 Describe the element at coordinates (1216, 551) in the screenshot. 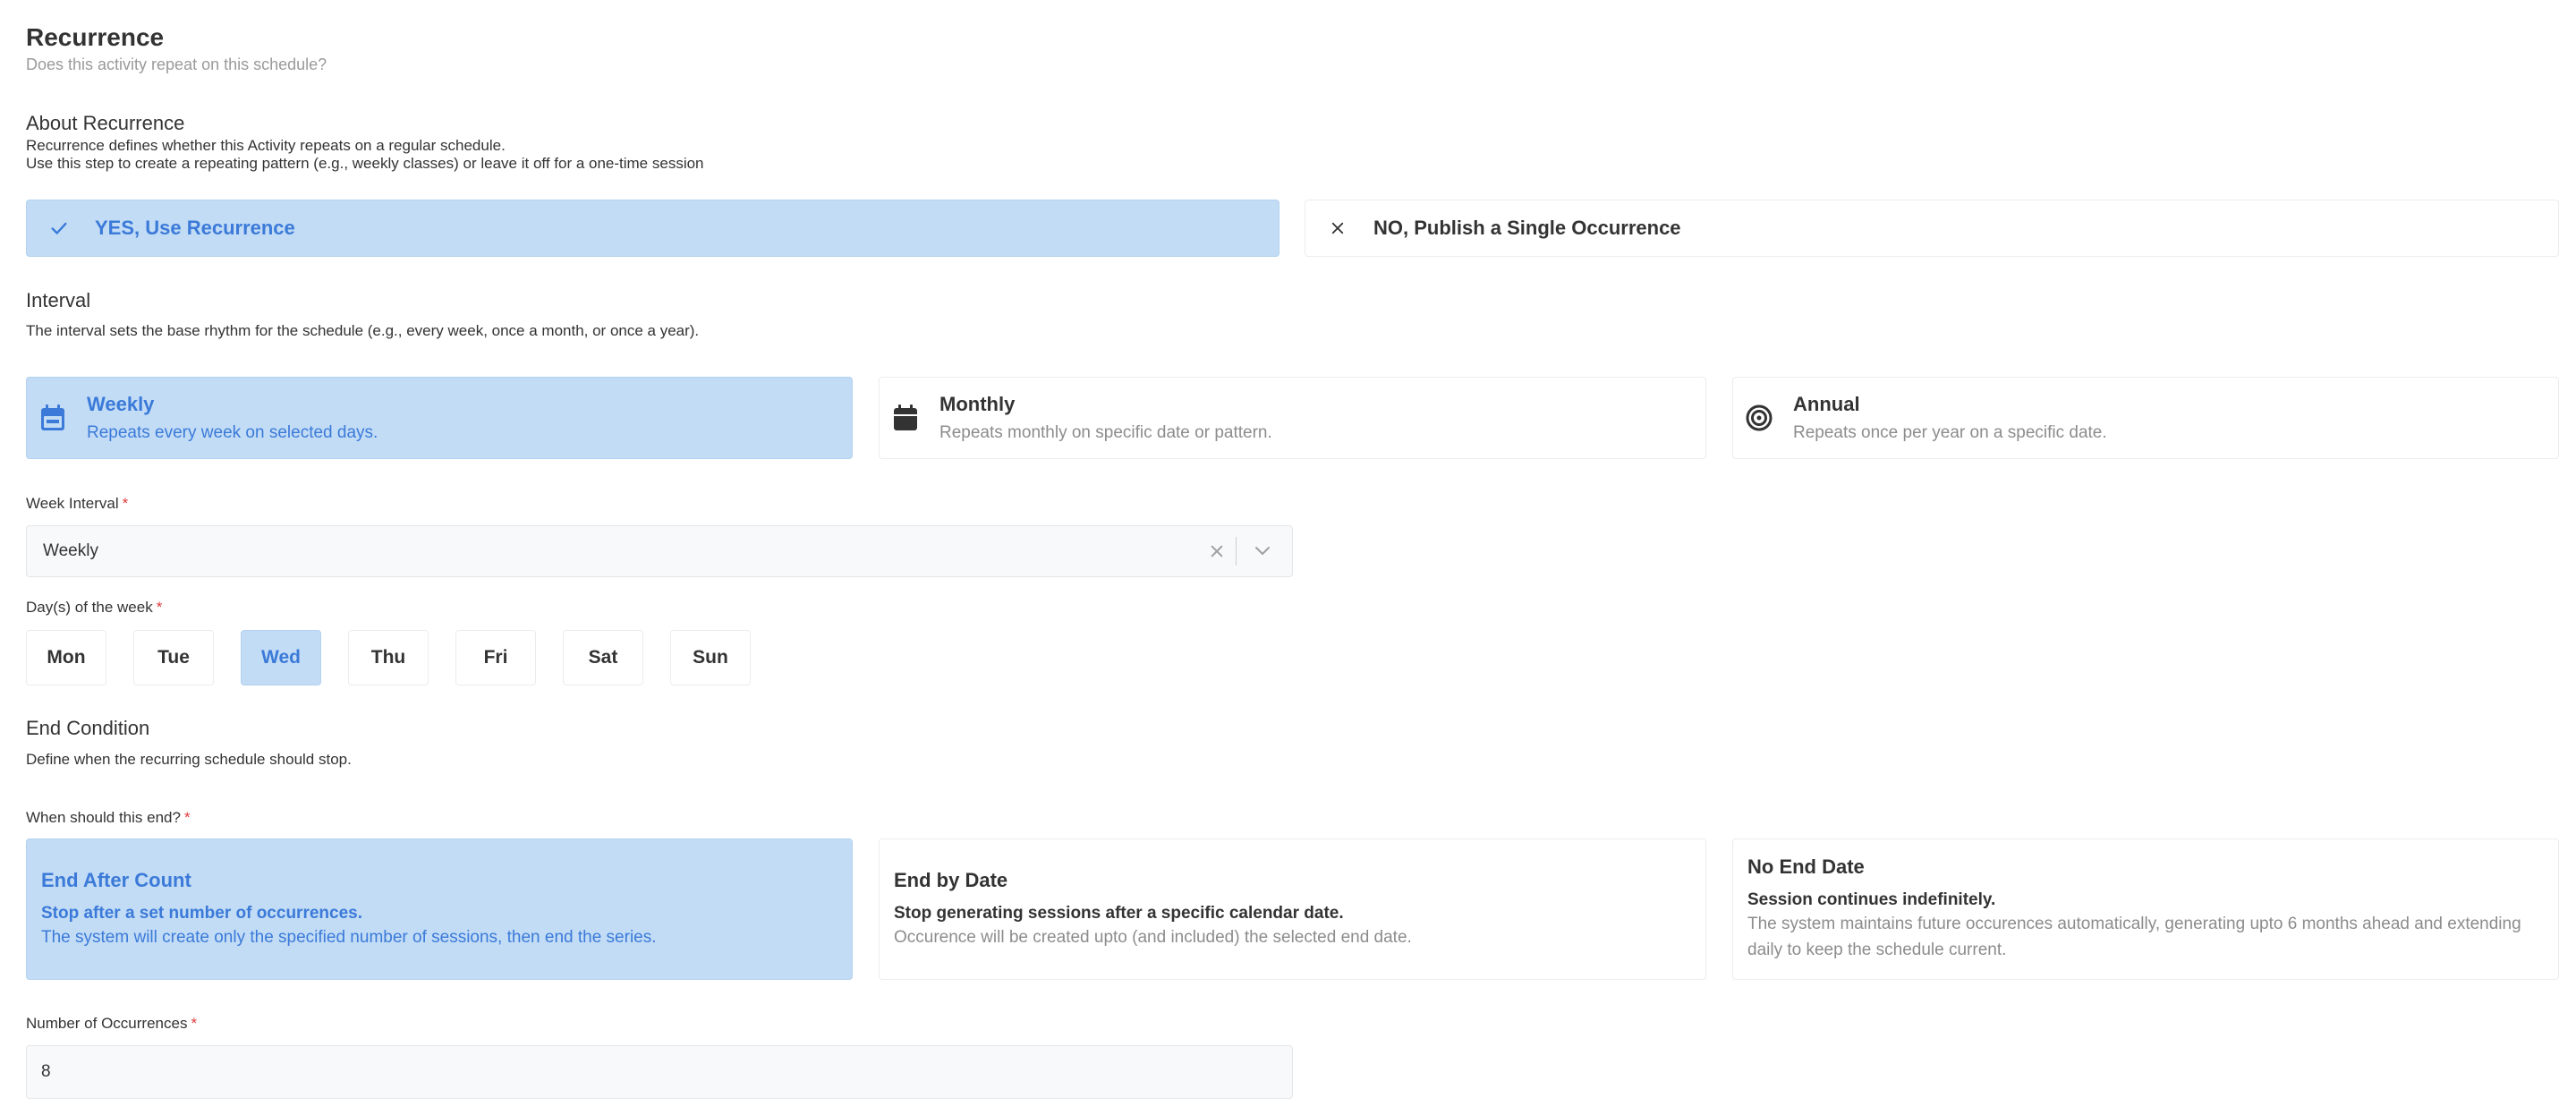

I see `clear-icon` at that location.